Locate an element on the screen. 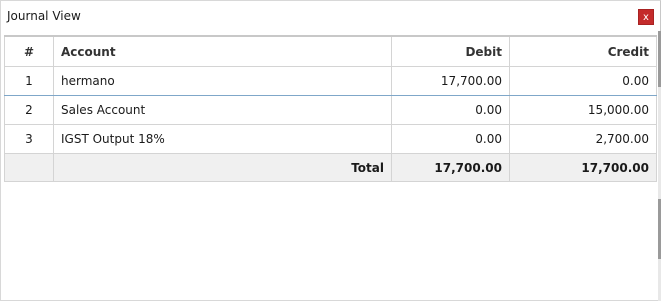 This screenshot has width=662, height=302. table-header-row: # Account Debit Credit is located at coordinates (330, 51).